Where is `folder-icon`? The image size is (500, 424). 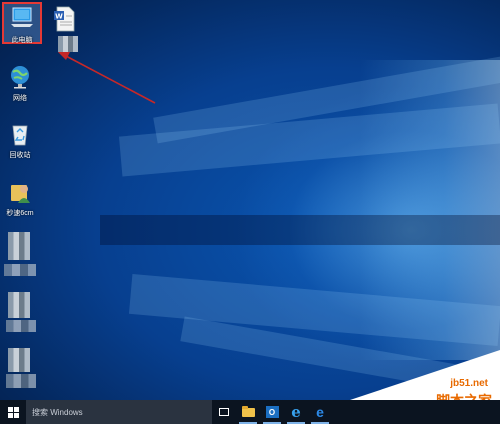 folder-icon is located at coordinates (248, 411).